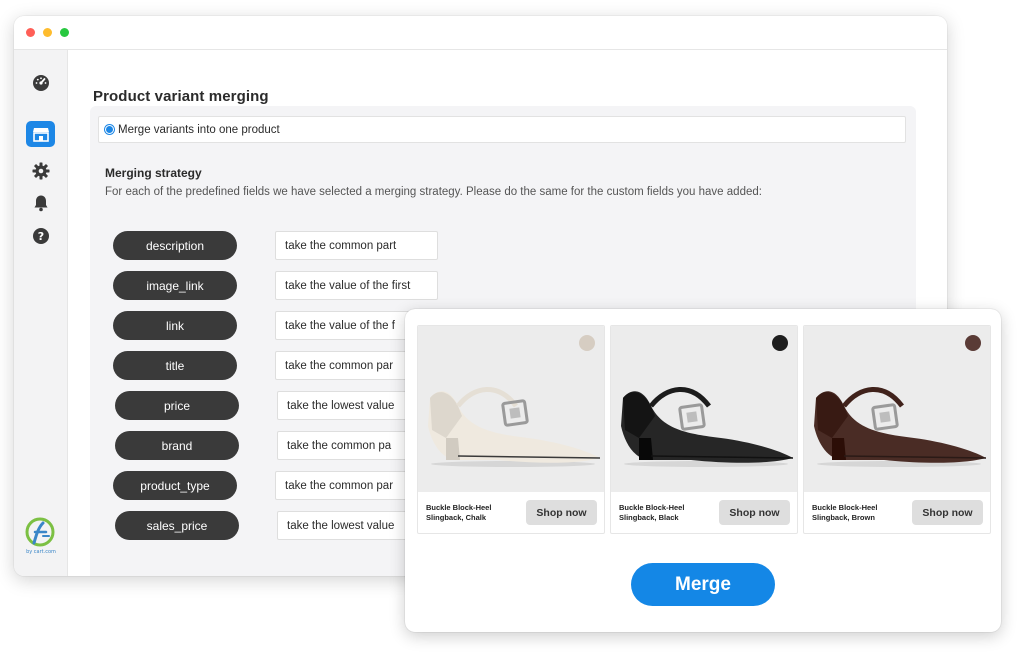 Image resolution: width=1020 pixels, height=669 pixels. What do you see at coordinates (153, 173) in the screenshot?
I see `strategy-heading: Merging strategy` at bounding box center [153, 173].